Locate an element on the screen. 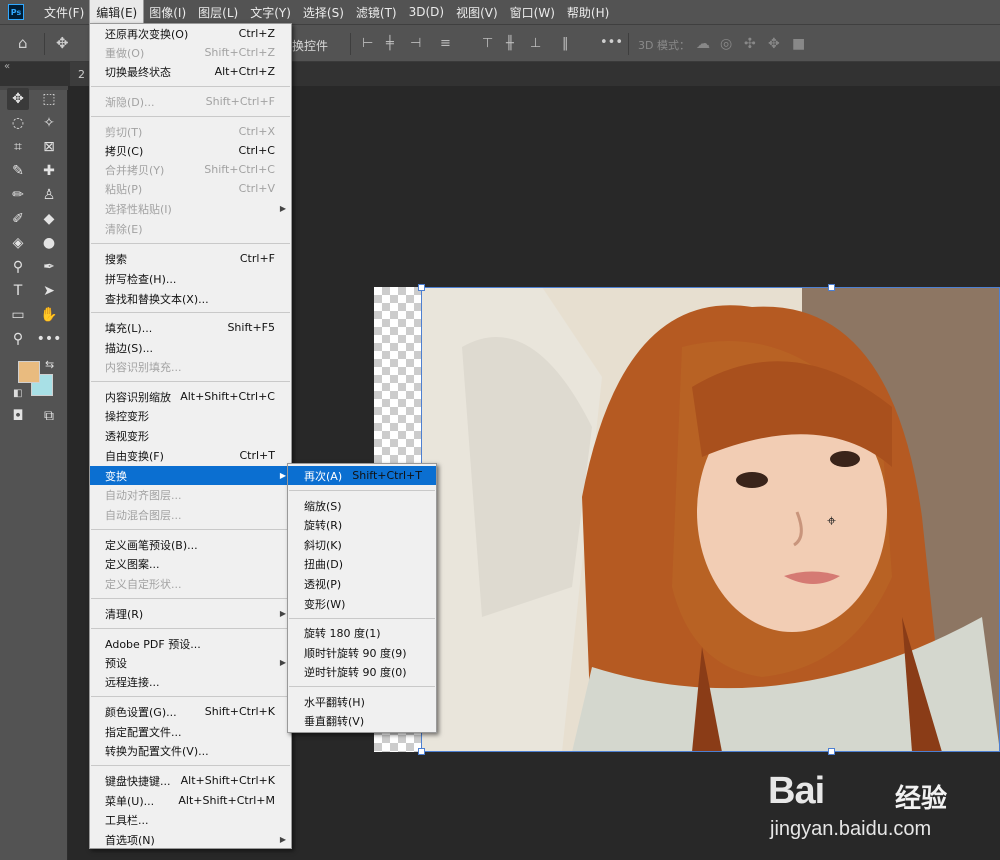 The image size is (1000, 860). menu-item-content-aware-scale: 内容识别缩放 Alt+Shift+Ctrl+C is located at coordinates (190, 396).